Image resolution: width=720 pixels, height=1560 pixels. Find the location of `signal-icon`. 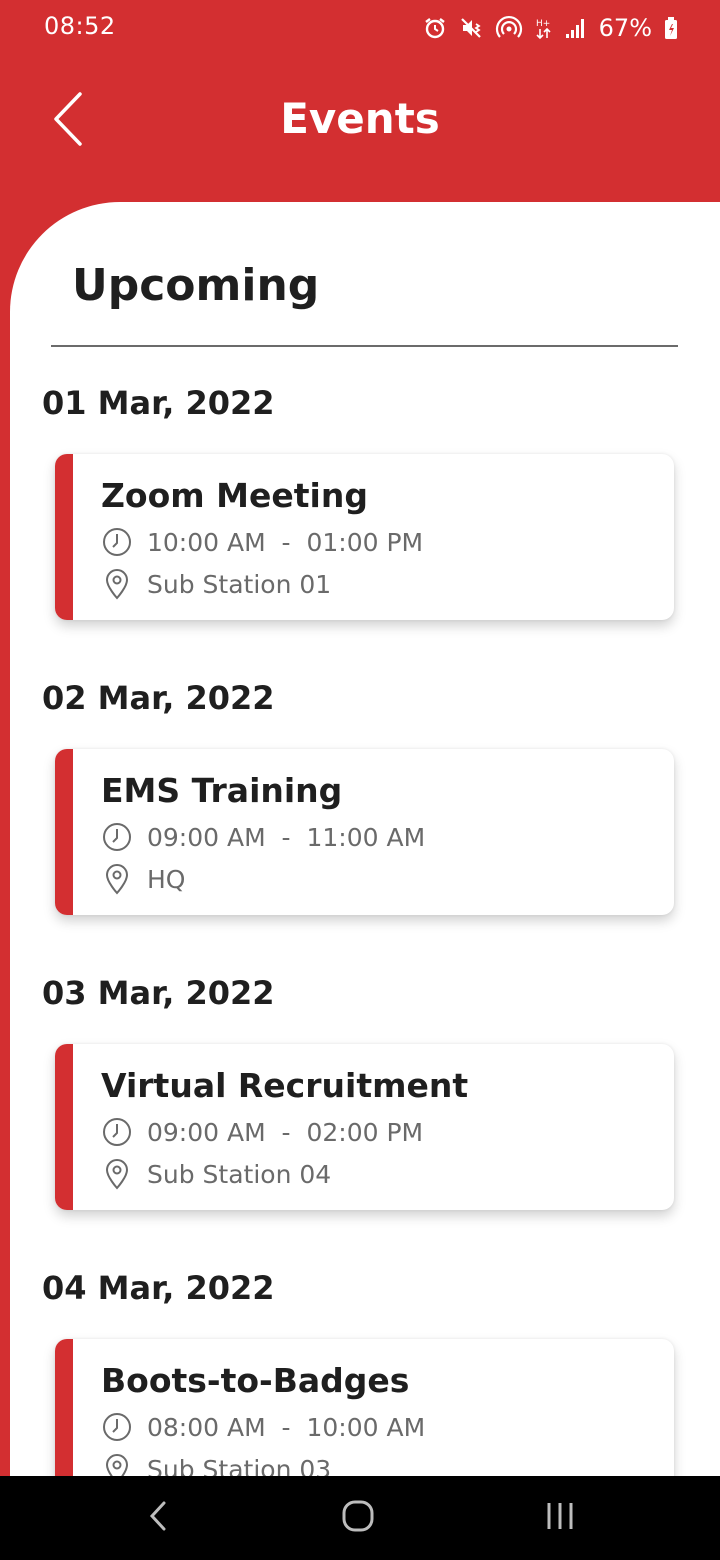

signal-icon is located at coordinates (576, 28).